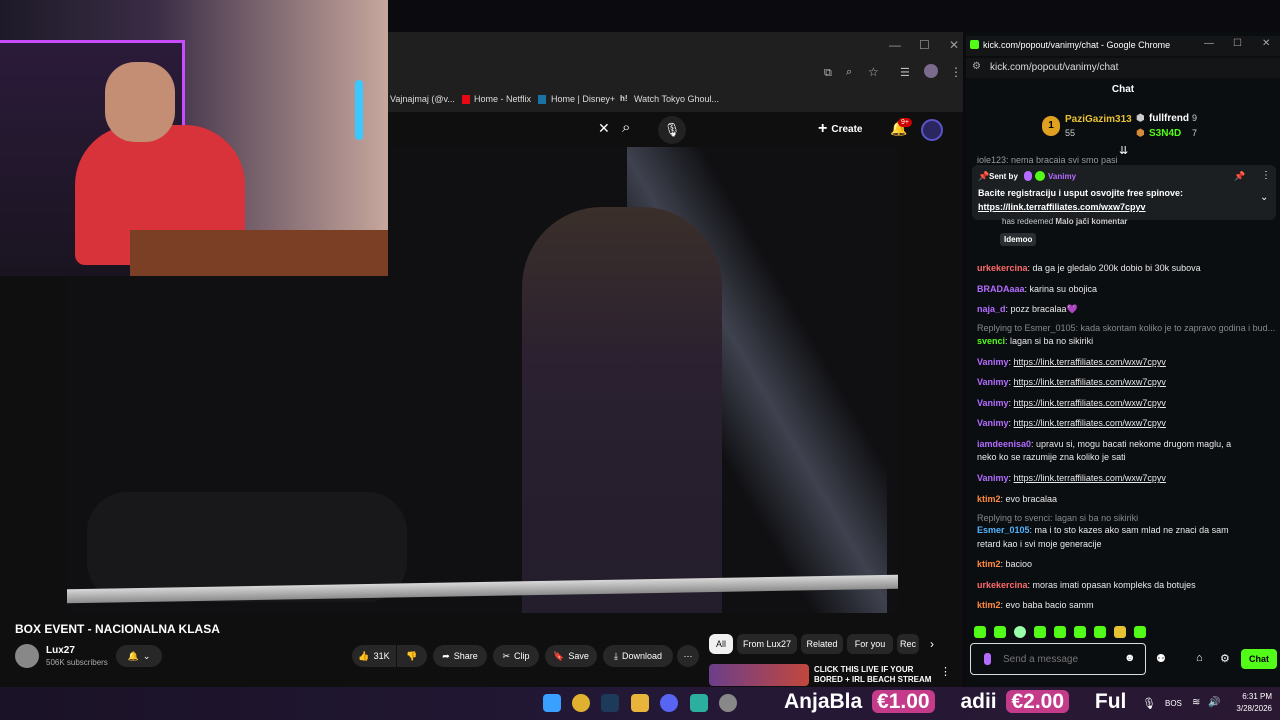 The image size is (1280, 720). Describe the element at coordinates (1161, 658) in the screenshot. I see `badges-icon: ⚉` at that location.